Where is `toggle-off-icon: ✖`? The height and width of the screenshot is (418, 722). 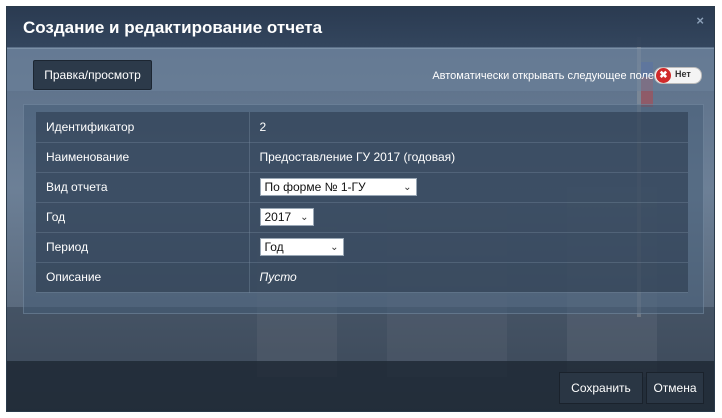 toggle-off-icon: ✖ is located at coordinates (663, 75).